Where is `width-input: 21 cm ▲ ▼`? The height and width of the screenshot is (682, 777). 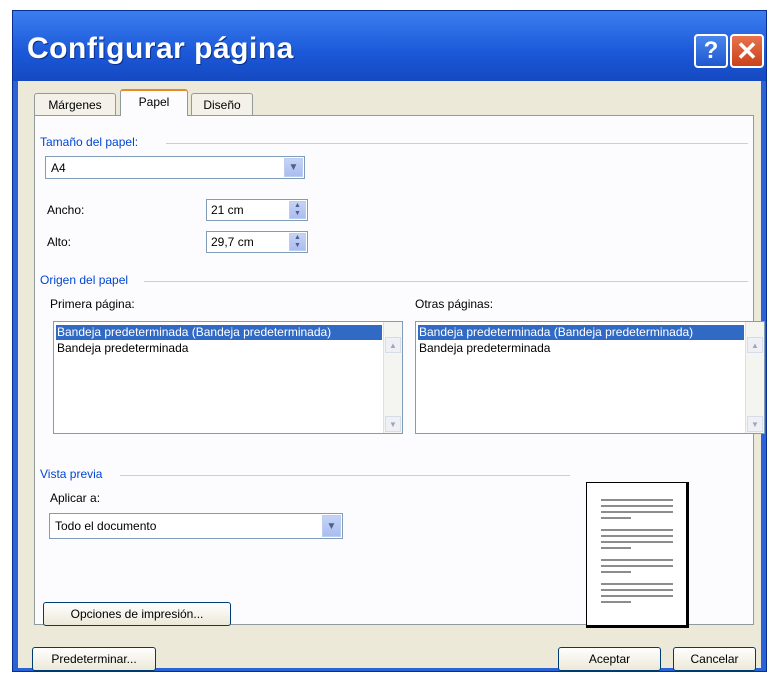 width-input: 21 cm ▲ ▼ is located at coordinates (257, 210).